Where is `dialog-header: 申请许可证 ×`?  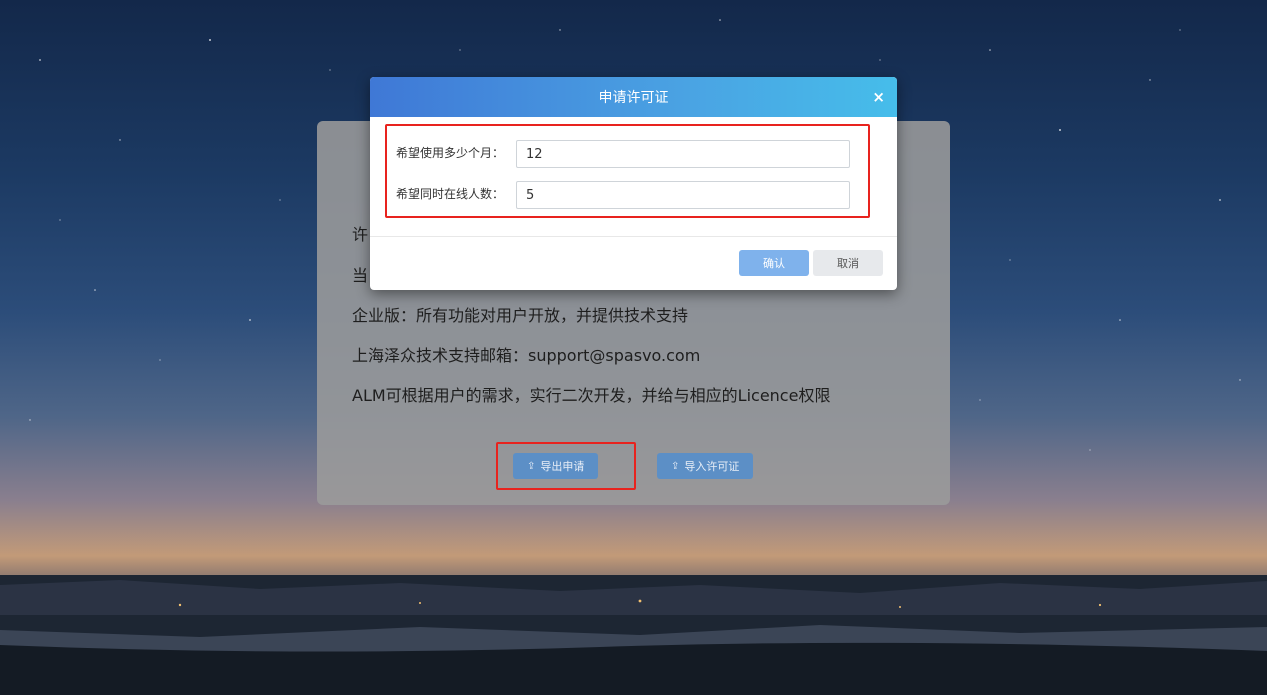
dialog-header: 申请许可证 × is located at coordinates (633, 97).